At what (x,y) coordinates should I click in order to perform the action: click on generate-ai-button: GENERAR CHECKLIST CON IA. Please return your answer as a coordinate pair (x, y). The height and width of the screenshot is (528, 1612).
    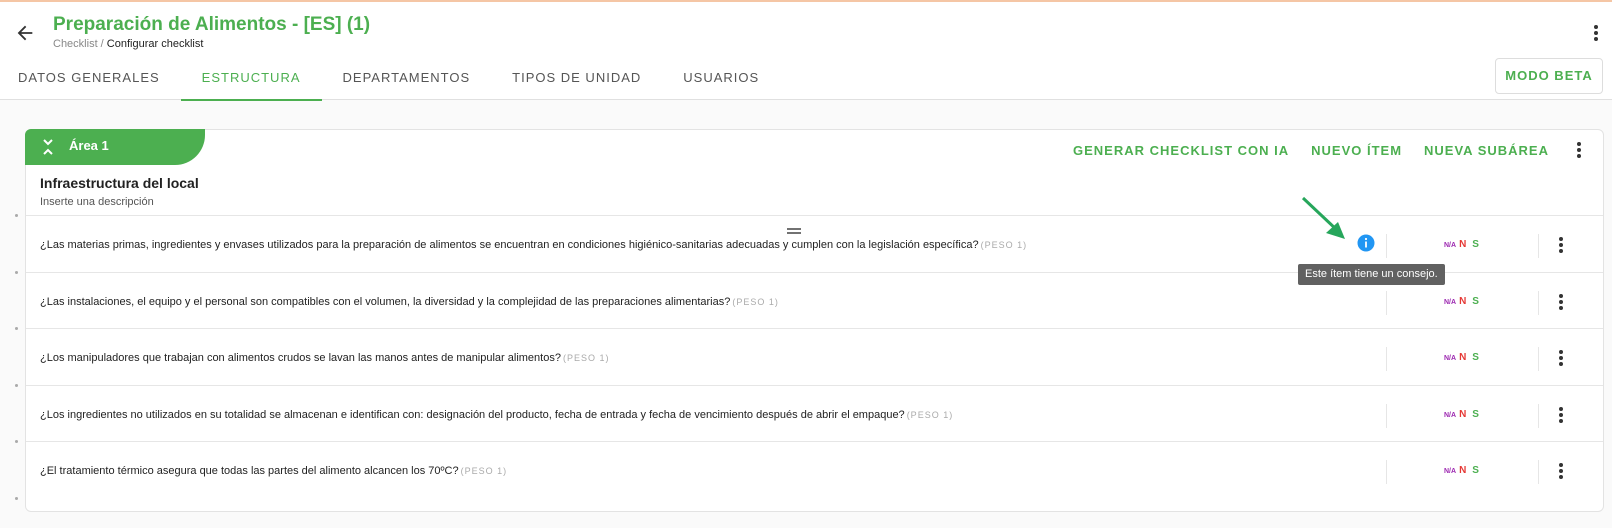
    Looking at the image, I should click on (1181, 150).